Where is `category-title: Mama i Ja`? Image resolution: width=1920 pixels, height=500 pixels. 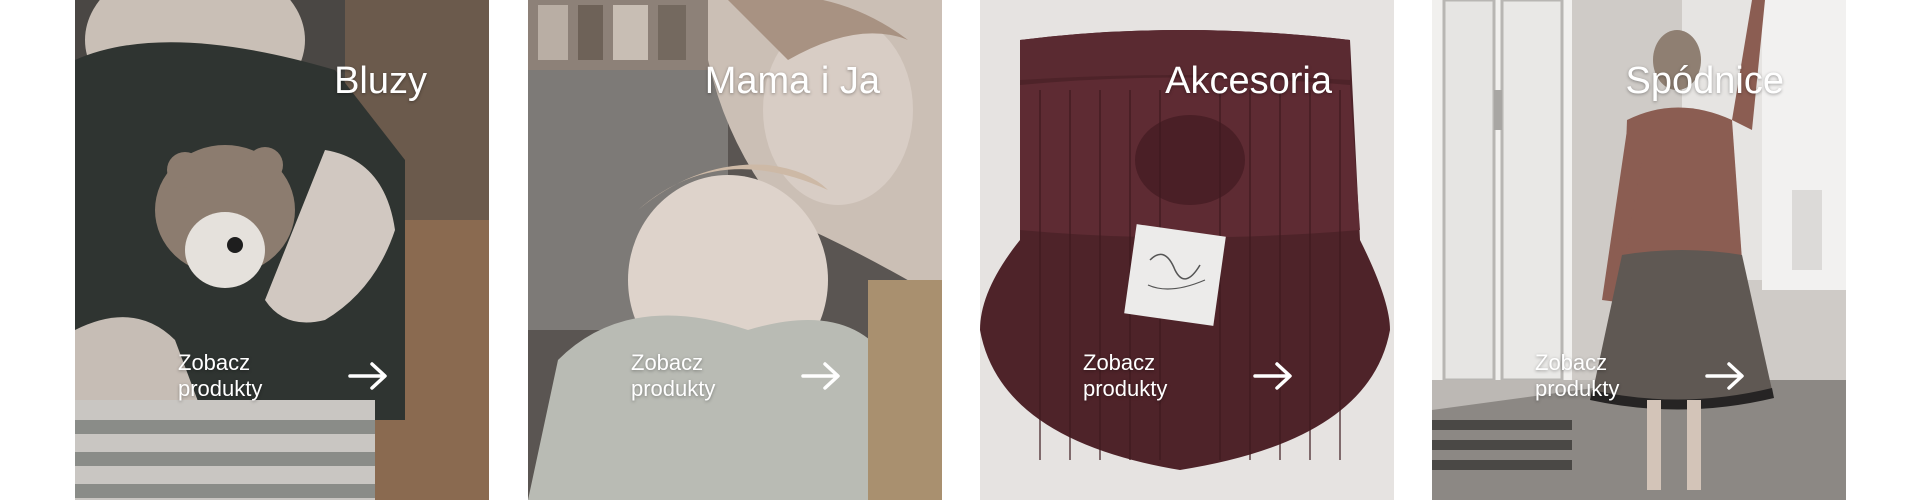
category-title: Mama i Ja is located at coordinates (792, 81).